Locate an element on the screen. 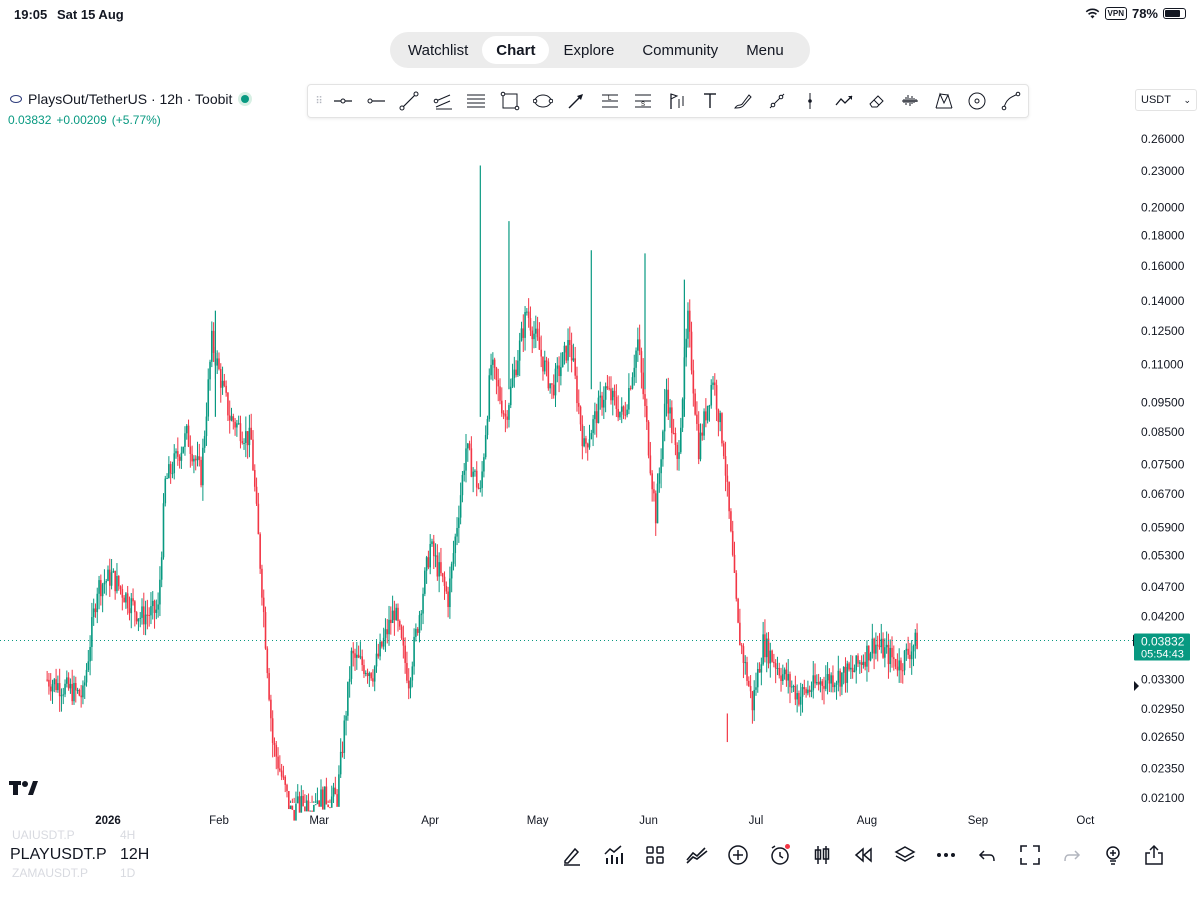 This screenshot has height=900, width=1200. tab-explore: Explore is located at coordinates (588, 50).